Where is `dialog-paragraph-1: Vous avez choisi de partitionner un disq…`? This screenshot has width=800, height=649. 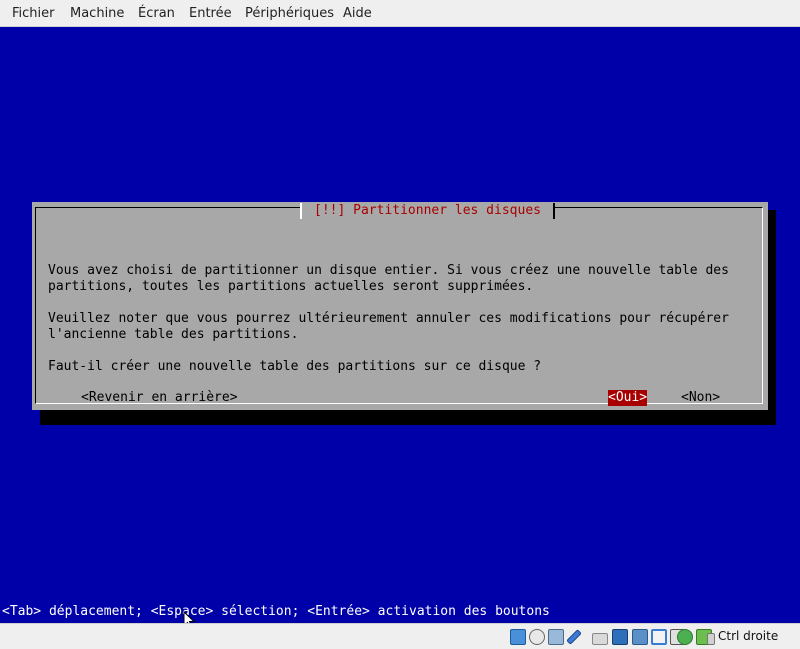 dialog-paragraph-1: Vous avez choisi de partitionner un disq… is located at coordinates (388, 278).